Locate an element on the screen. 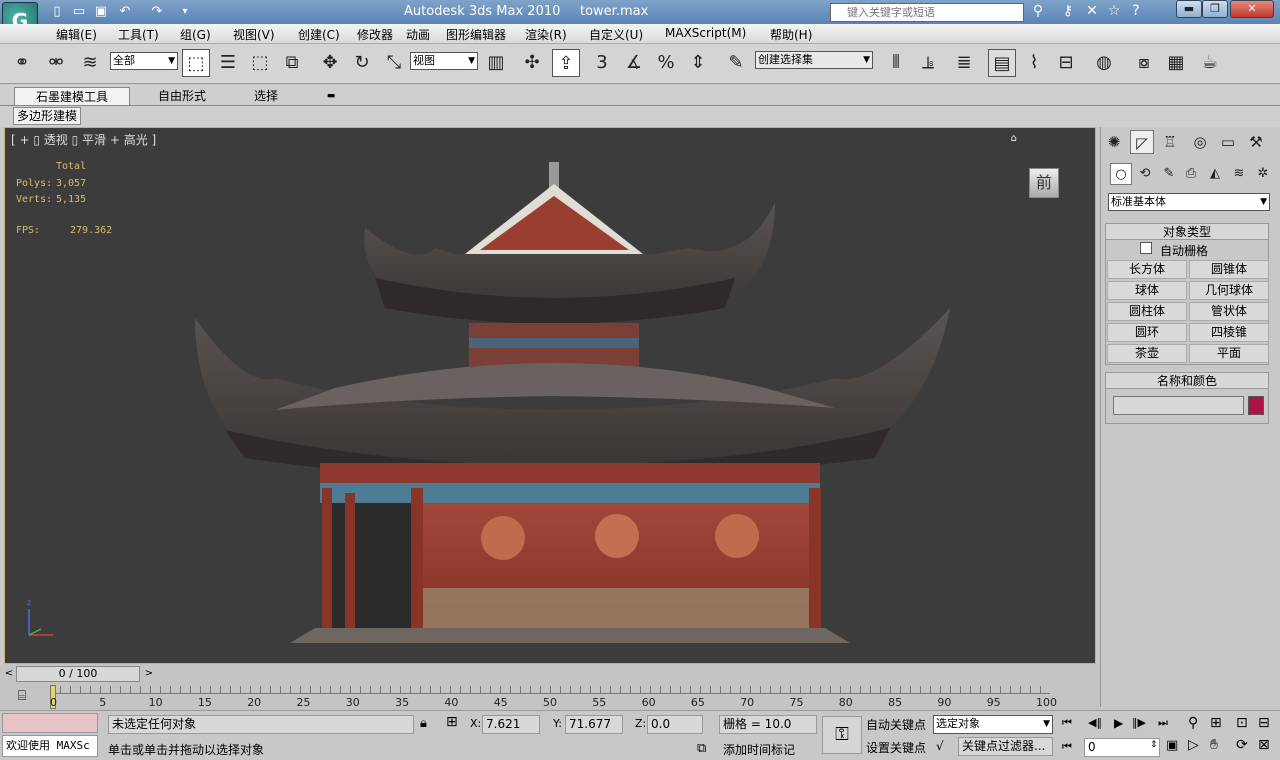  menu-customize: 自定义(U) is located at coordinates (616, 34).